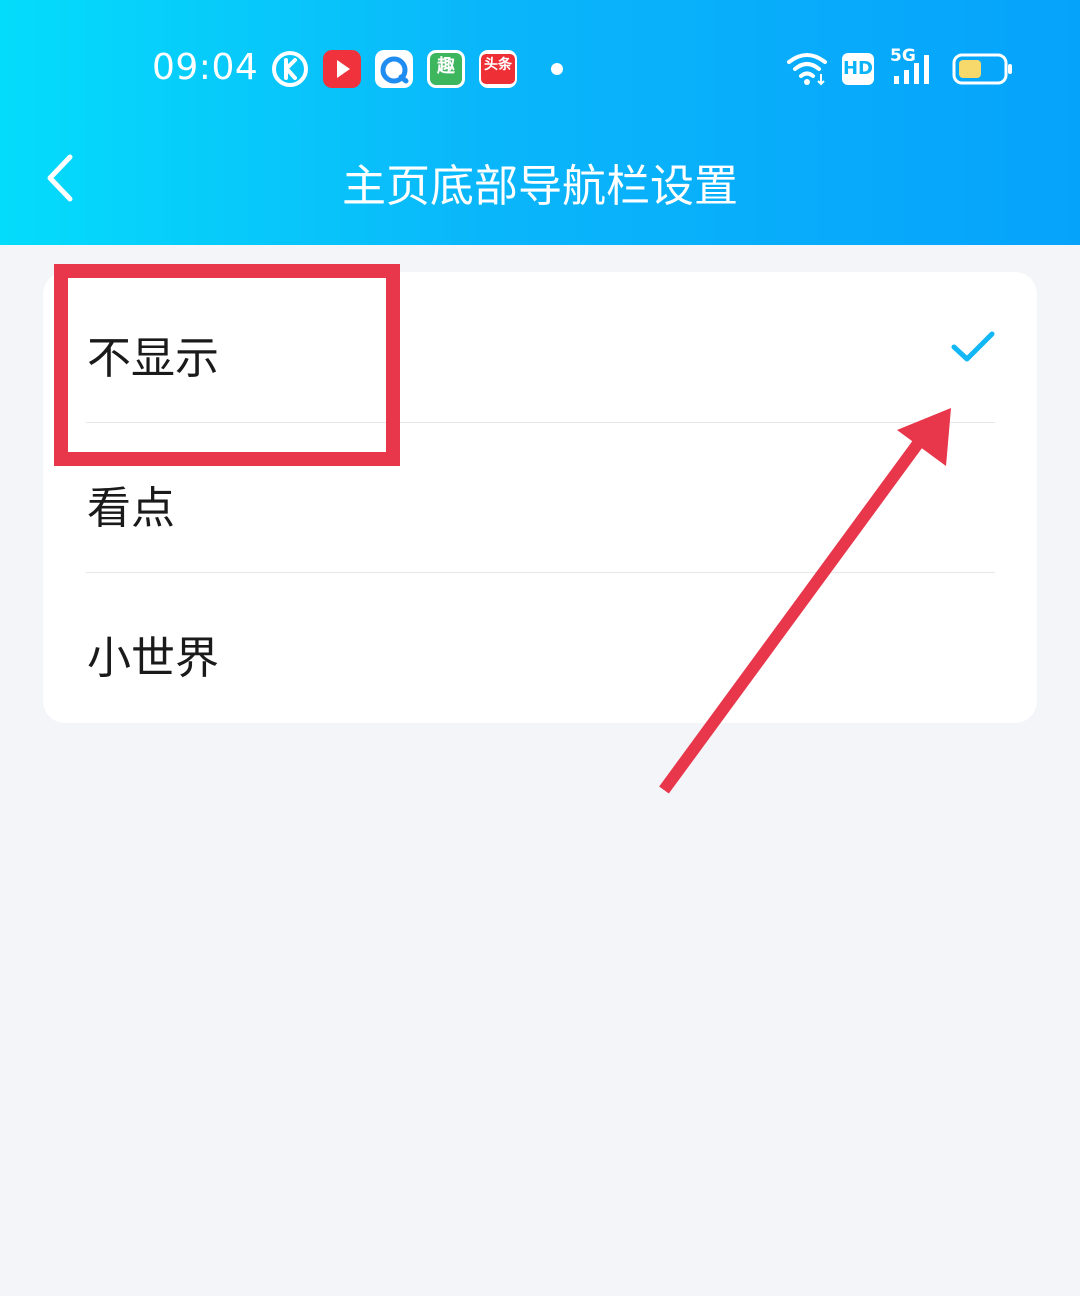  What do you see at coordinates (540, 347) in the screenshot?
I see `option-hide: 不显示` at bounding box center [540, 347].